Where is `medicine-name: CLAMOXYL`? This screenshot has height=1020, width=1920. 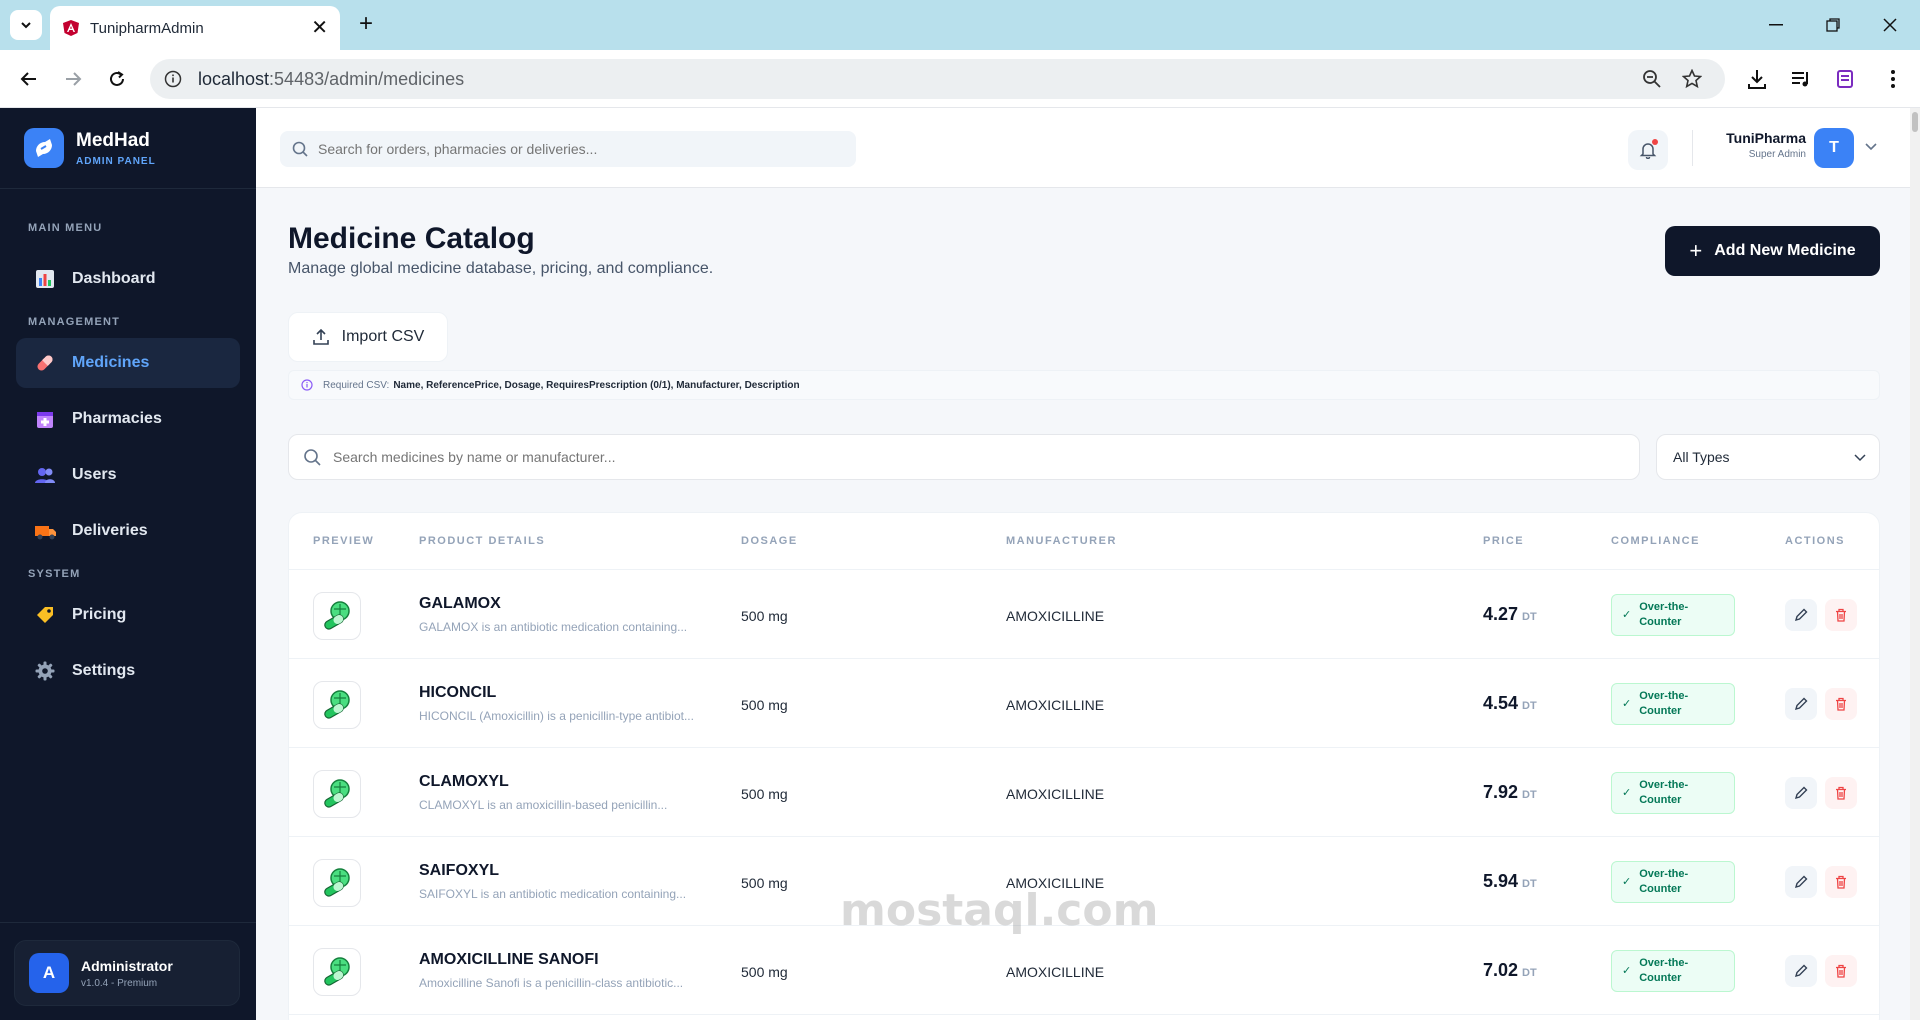
medicine-name: CLAMOXYL is located at coordinates (464, 782).